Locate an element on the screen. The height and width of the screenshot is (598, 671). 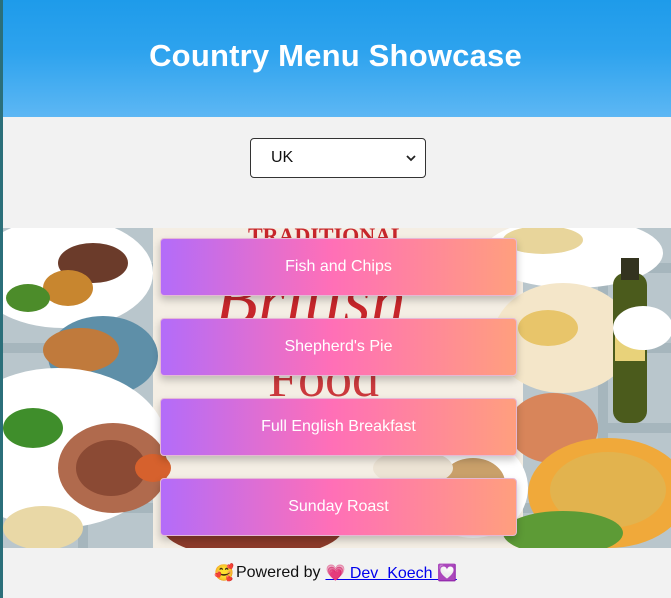
powered-by-text: Powered by is located at coordinates (278, 572).